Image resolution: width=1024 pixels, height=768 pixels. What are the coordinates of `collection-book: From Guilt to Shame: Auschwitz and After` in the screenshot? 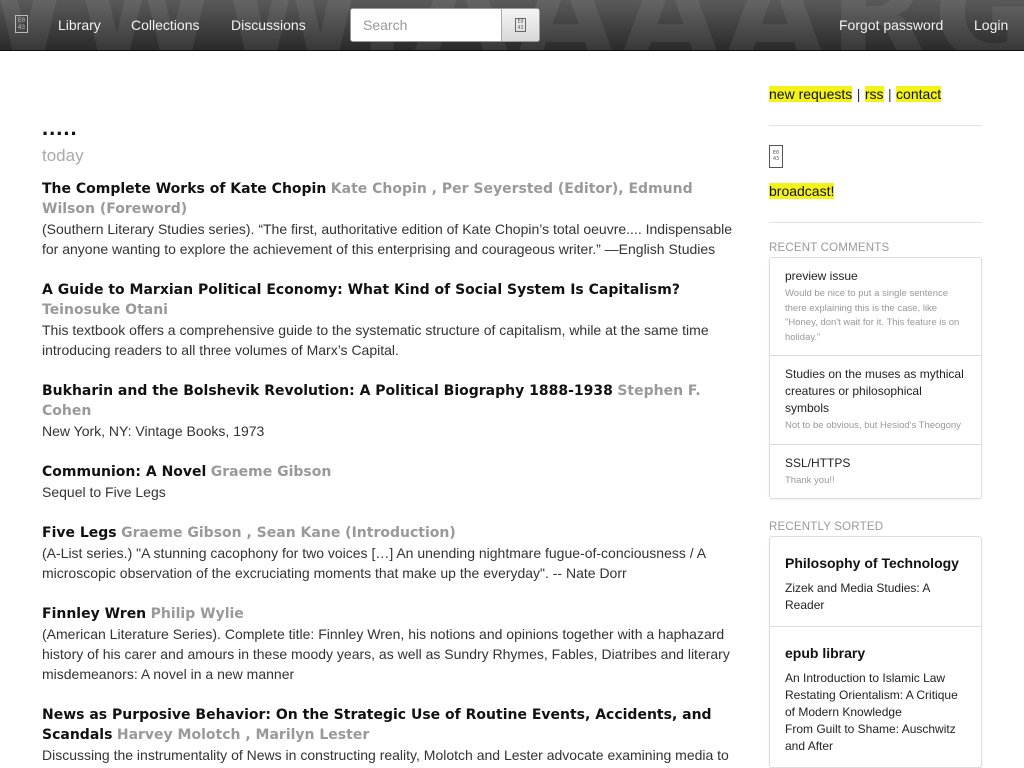 It's located at (875, 738).